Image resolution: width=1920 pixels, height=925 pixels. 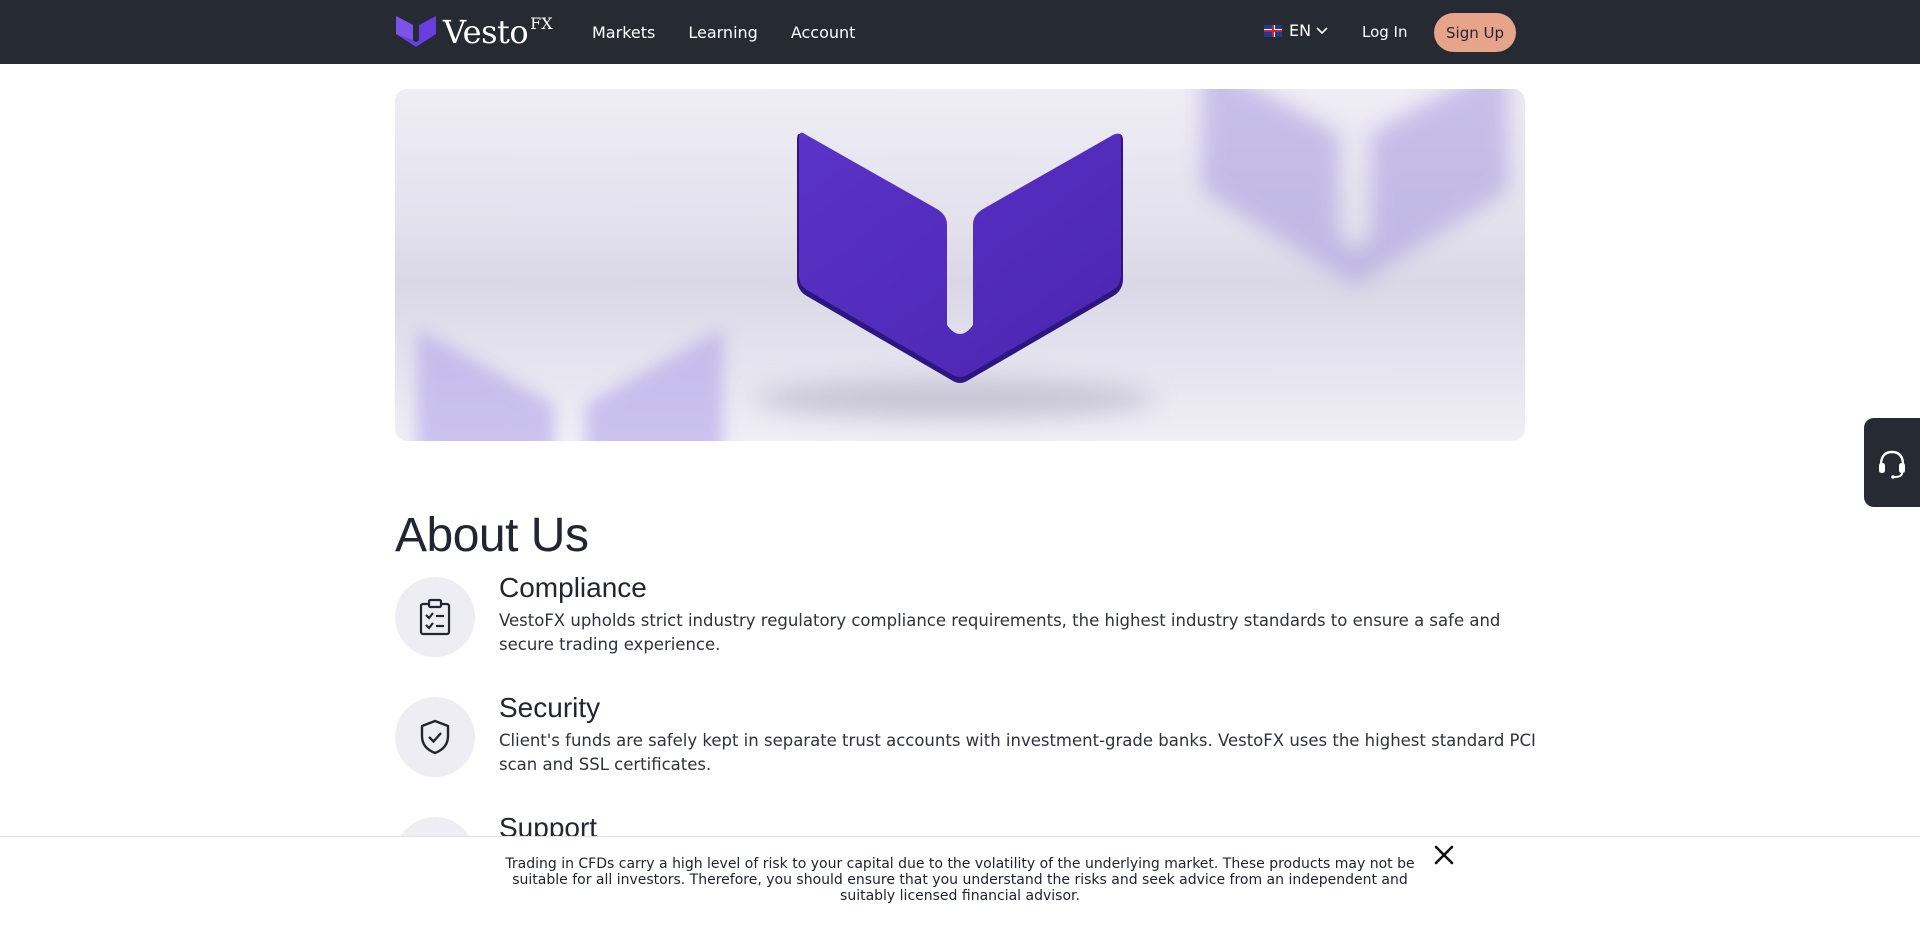 I want to click on feature-title: Compliance, so click(x=573, y=587).